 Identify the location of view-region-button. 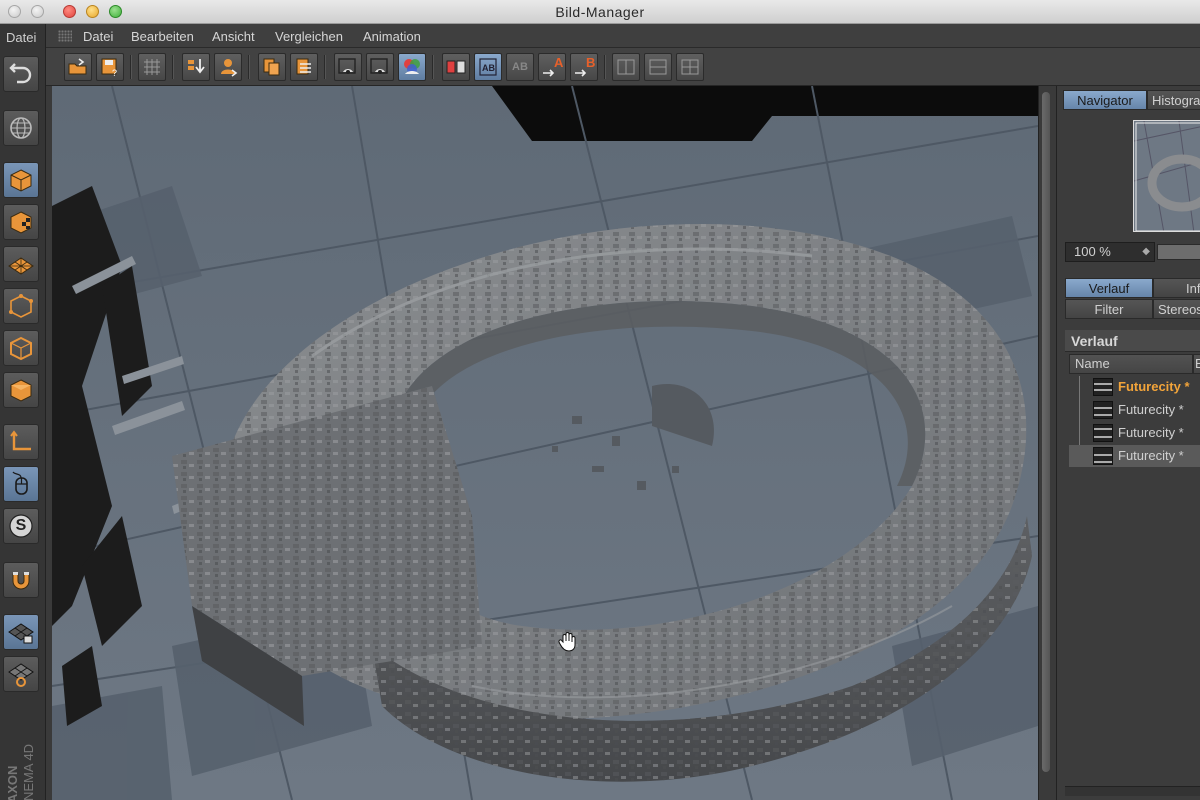
(348, 67).